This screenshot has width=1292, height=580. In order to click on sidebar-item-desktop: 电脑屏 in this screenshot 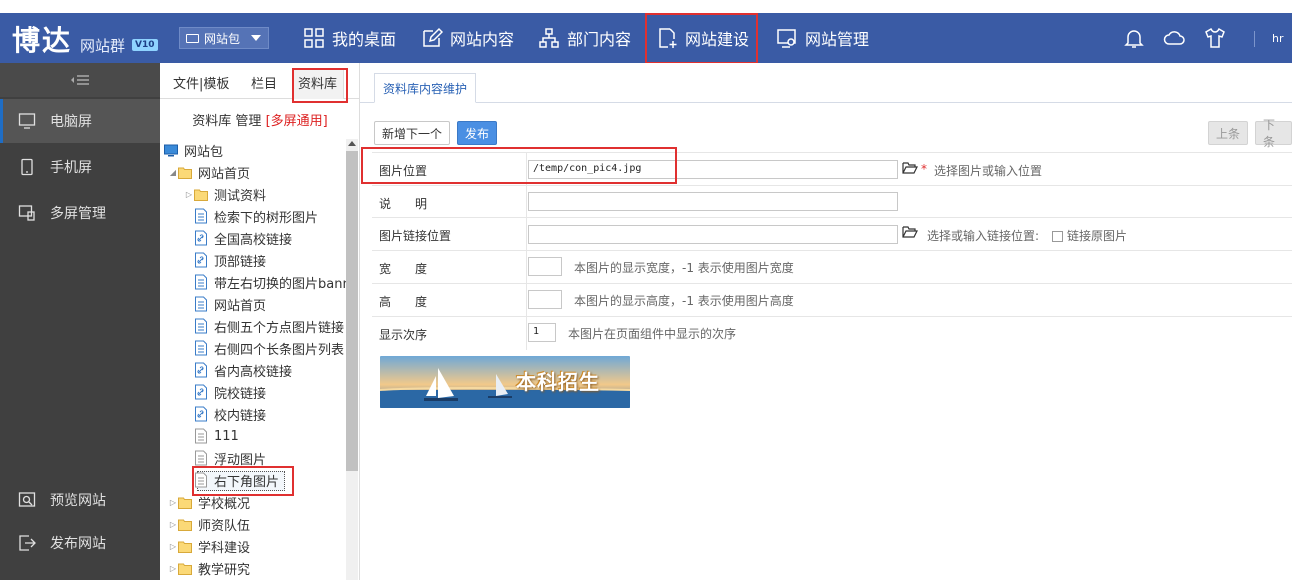, I will do `click(80, 121)`.